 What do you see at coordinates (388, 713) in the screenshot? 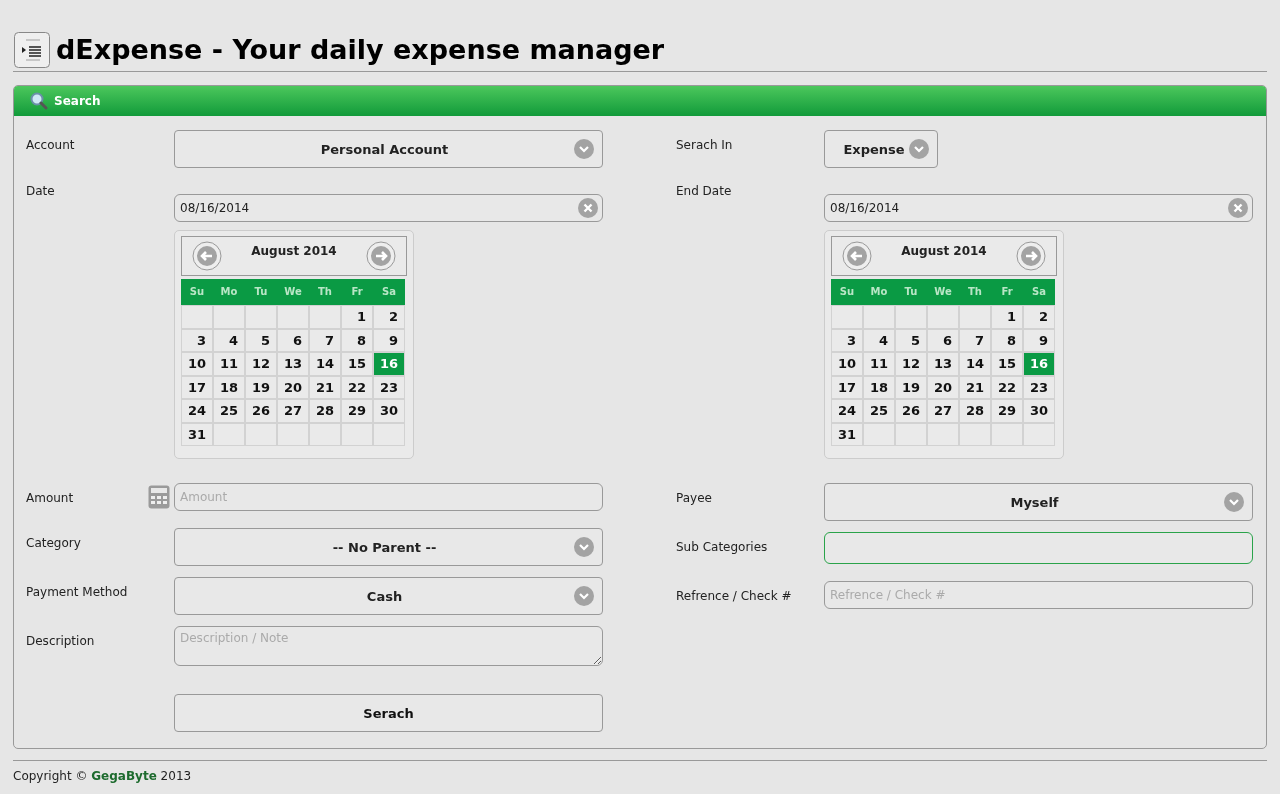
I see `search-button: Serach` at bounding box center [388, 713].